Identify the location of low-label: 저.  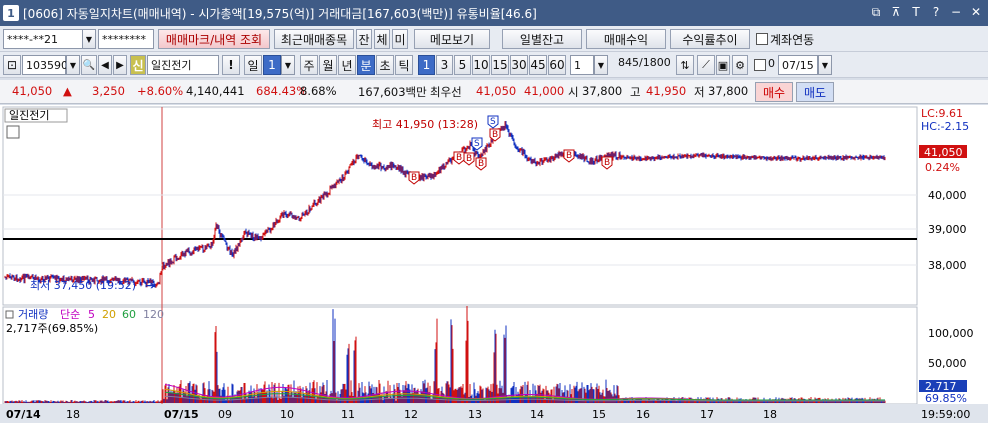
(699, 92).